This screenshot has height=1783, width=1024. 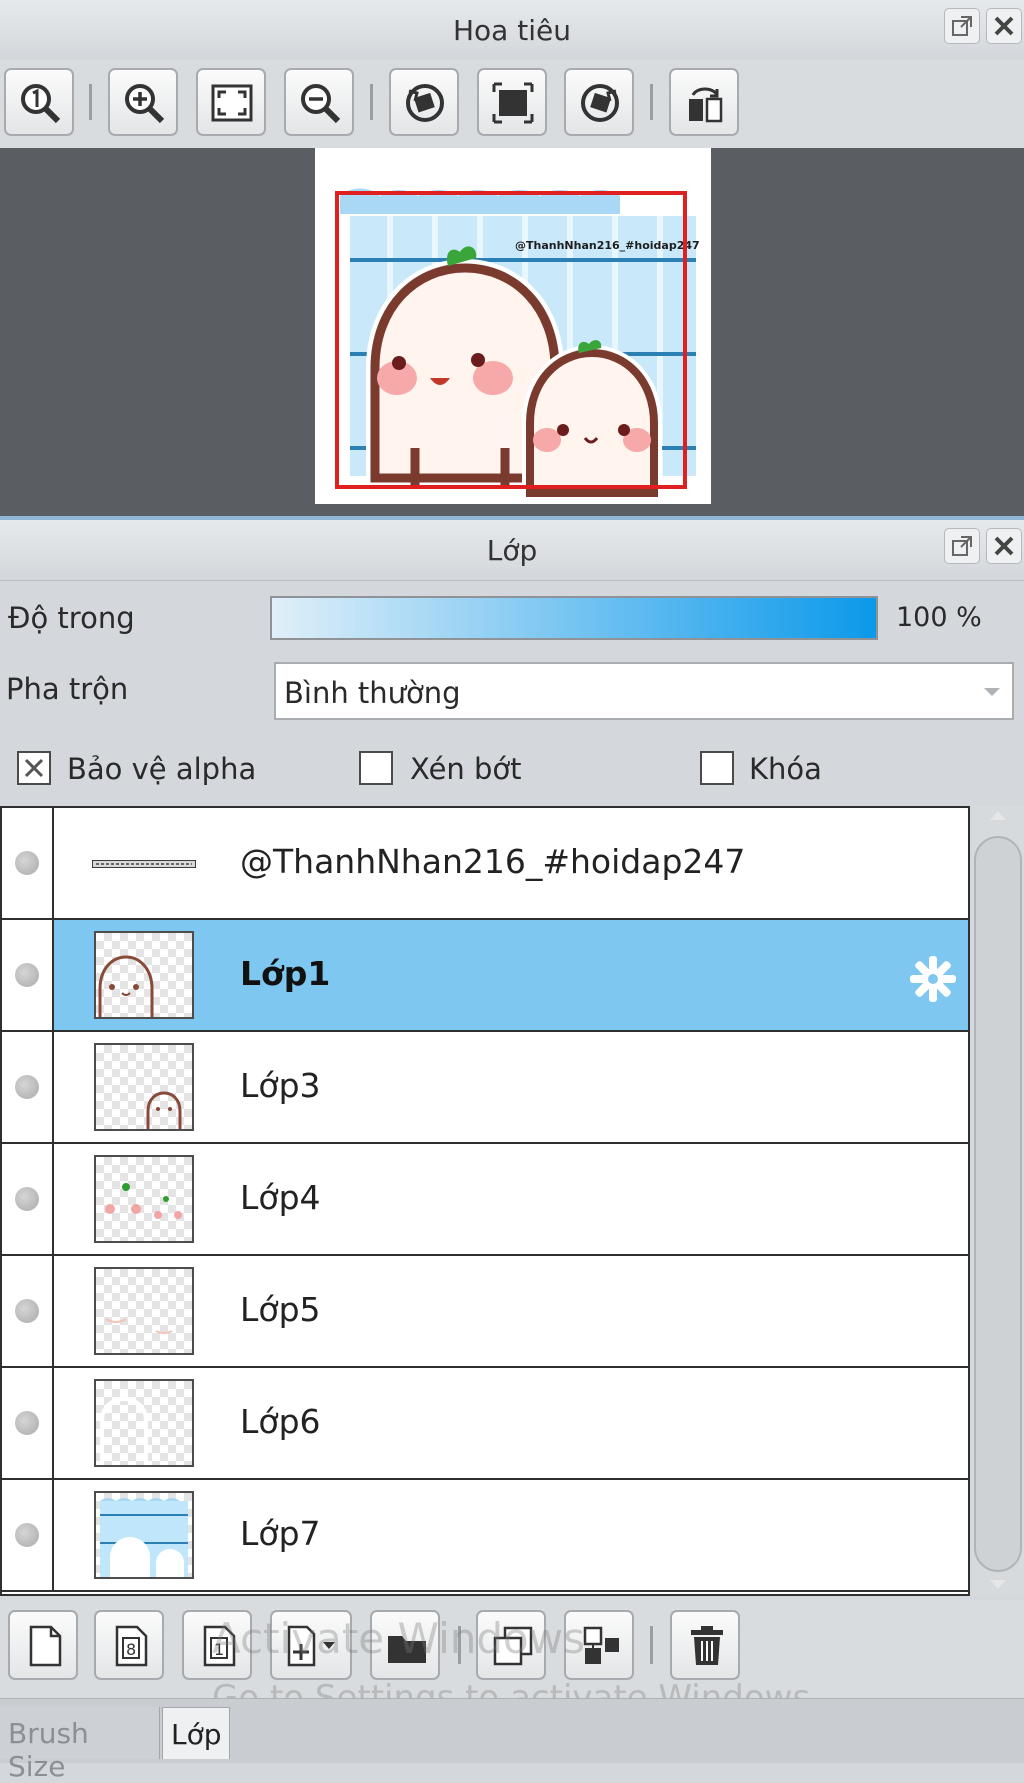 What do you see at coordinates (144, 864) in the screenshot?
I see `text-layer-thumbnail` at bounding box center [144, 864].